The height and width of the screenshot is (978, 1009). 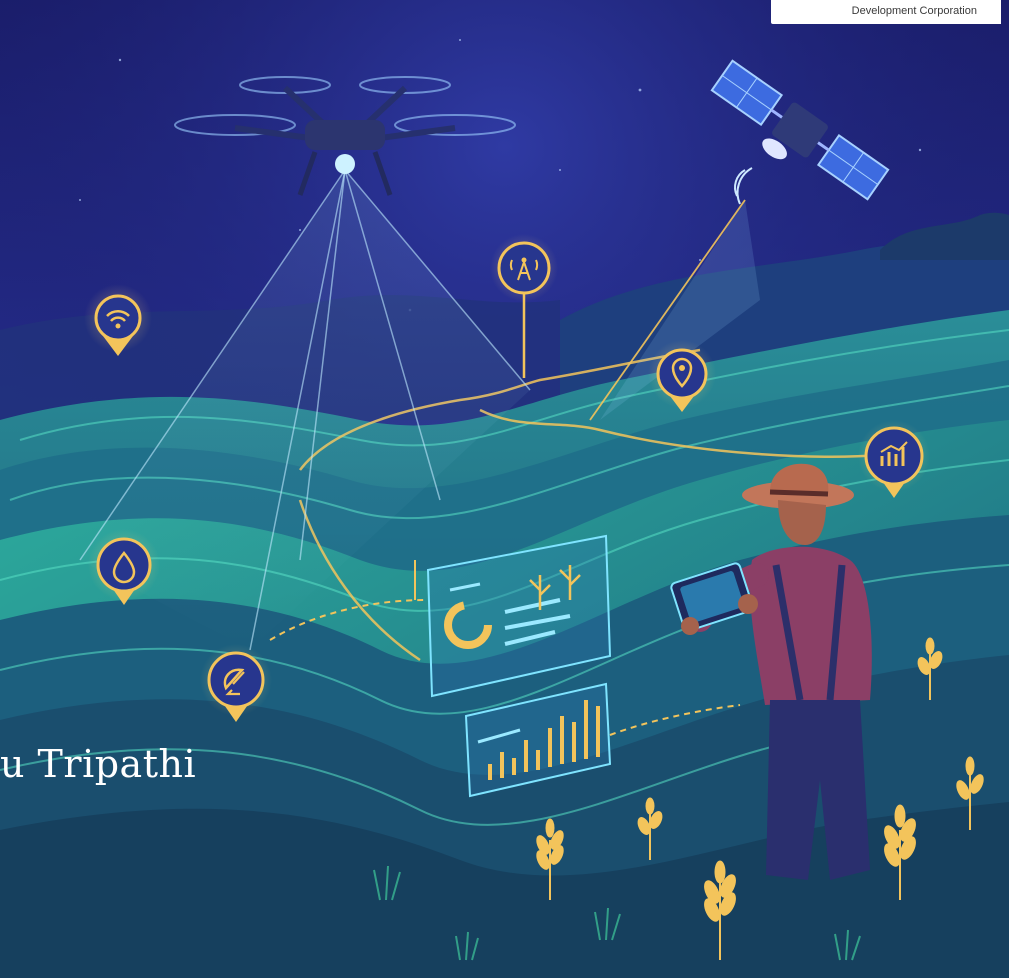 I want to click on organization-logo: Development Corporation, so click(x=886, y=12).